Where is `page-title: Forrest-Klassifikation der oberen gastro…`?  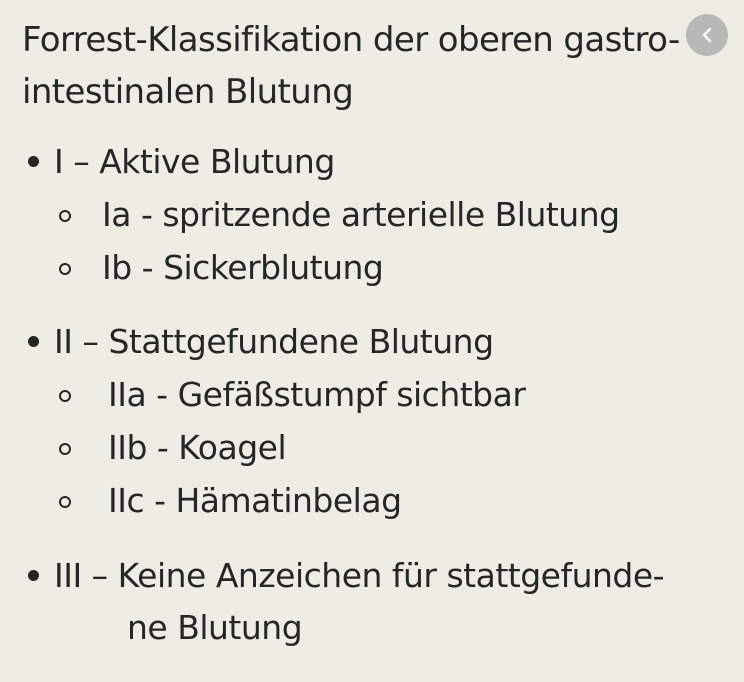 page-title: Forrest-Klassifikation der oberen gastro… is located at coordinates (372, 66).